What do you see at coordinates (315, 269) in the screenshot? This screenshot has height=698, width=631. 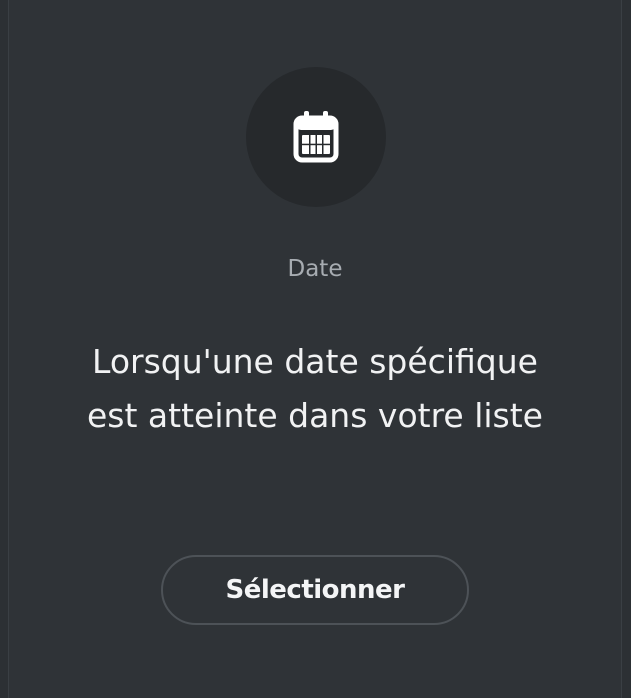 I see `trigger-category-label: Date` at bounding box center [315, 269].